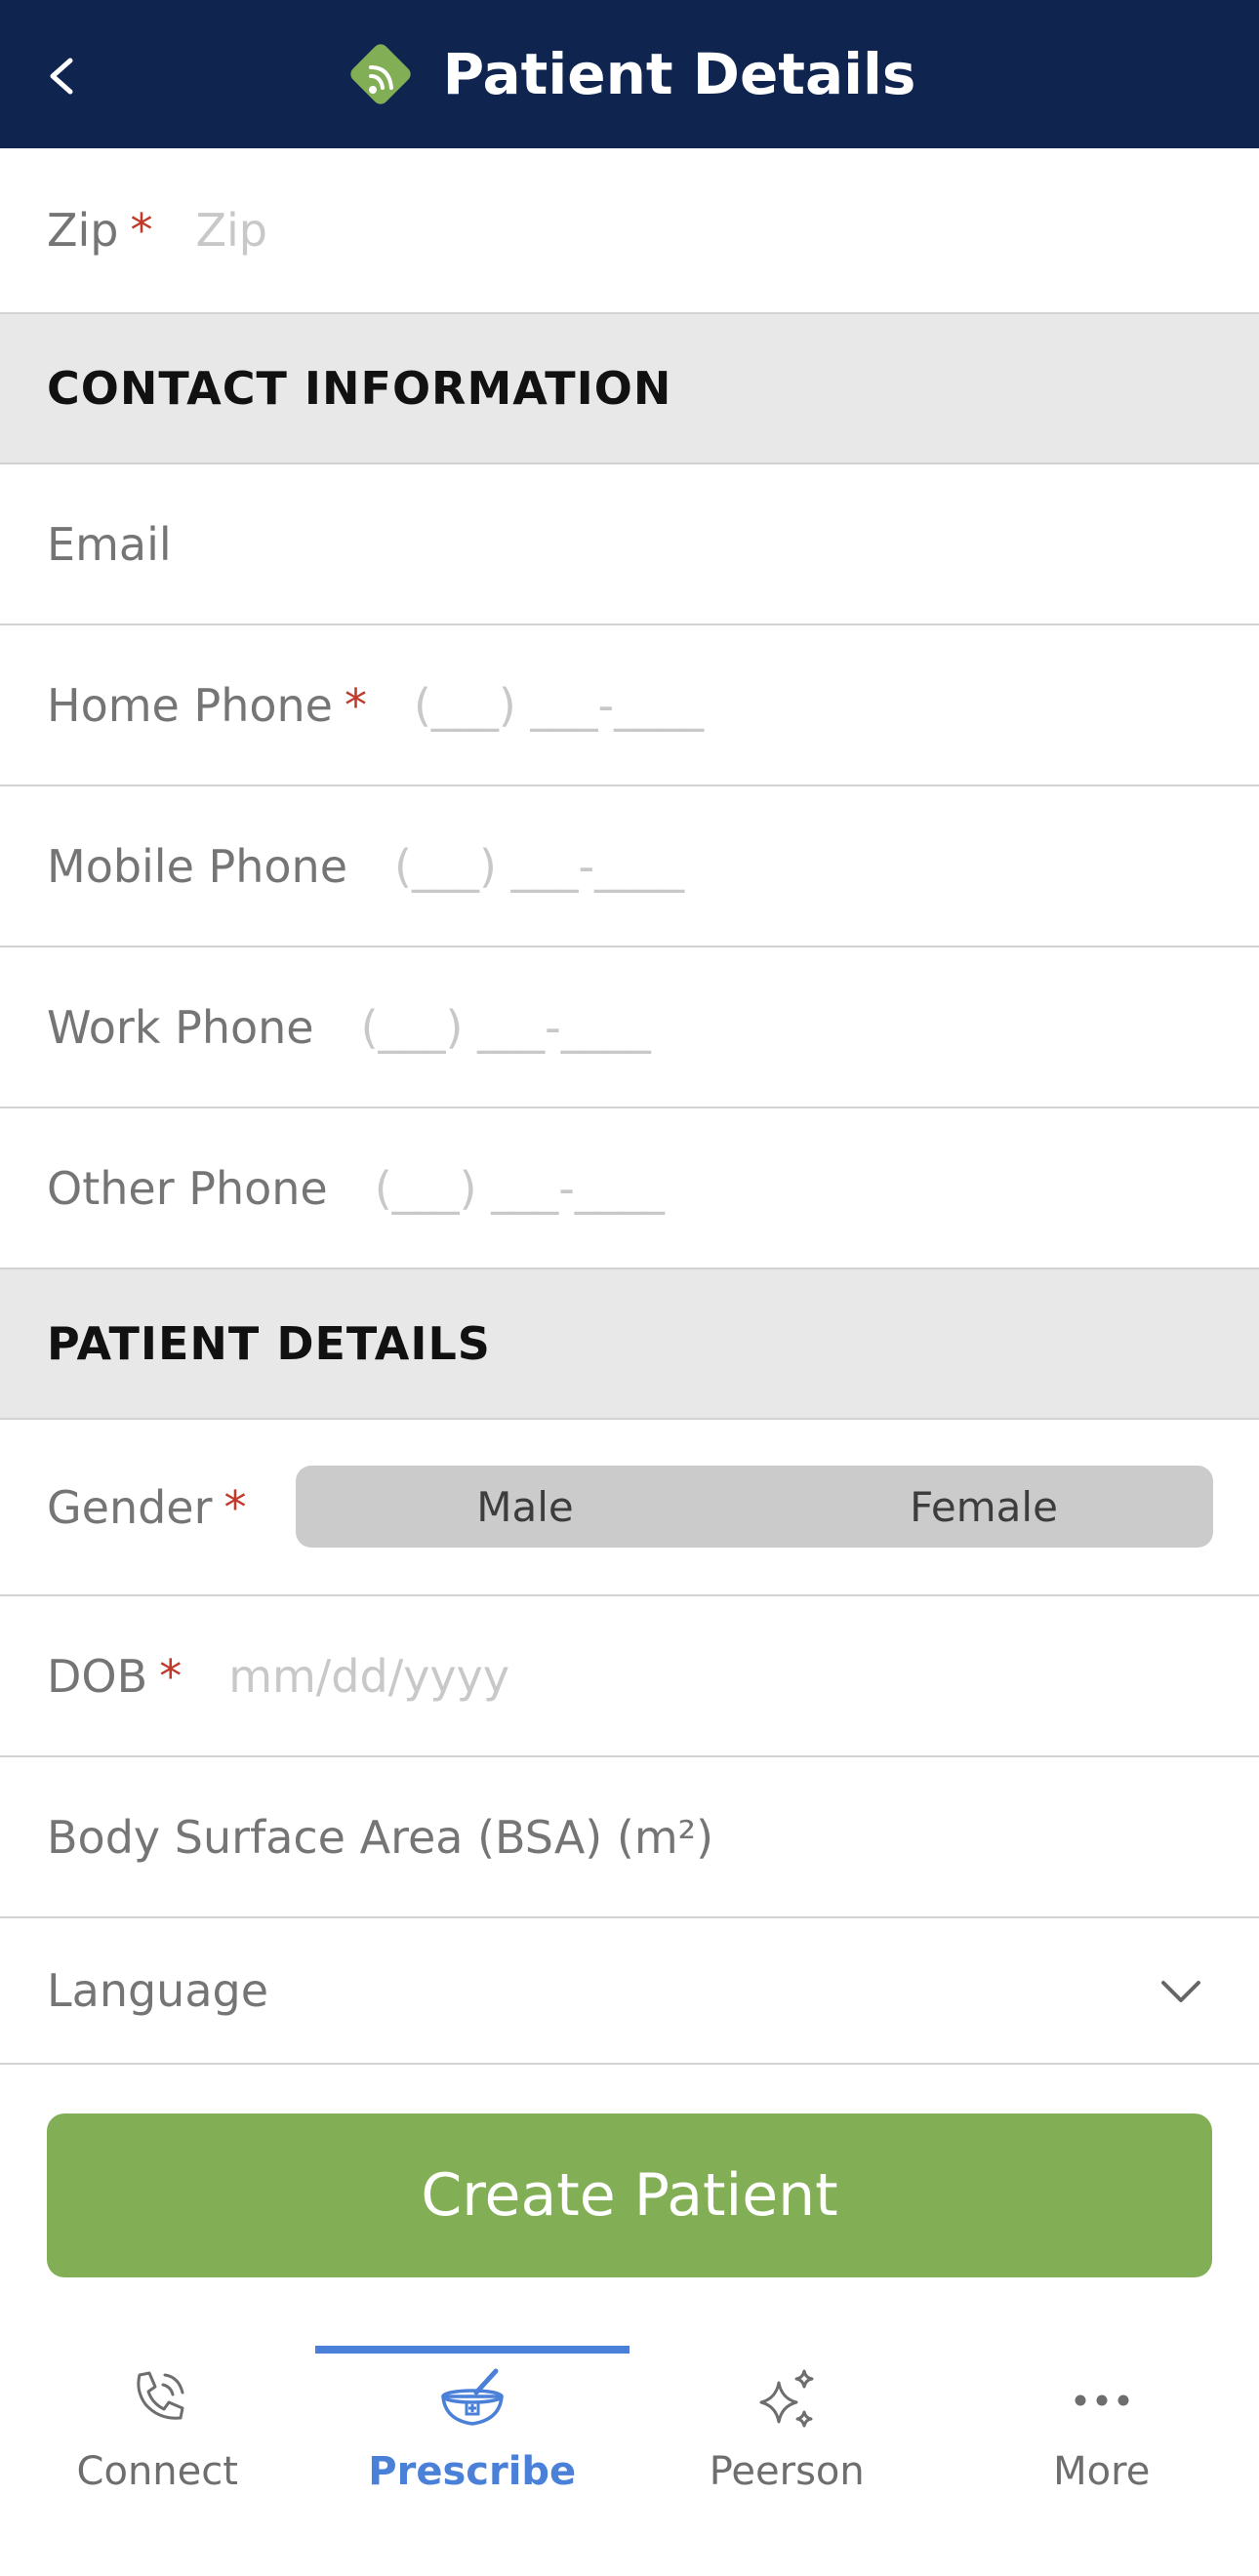  Describe the element at coordinates (161, 2395) in the screenshot. I see `phone-icon` at that location.